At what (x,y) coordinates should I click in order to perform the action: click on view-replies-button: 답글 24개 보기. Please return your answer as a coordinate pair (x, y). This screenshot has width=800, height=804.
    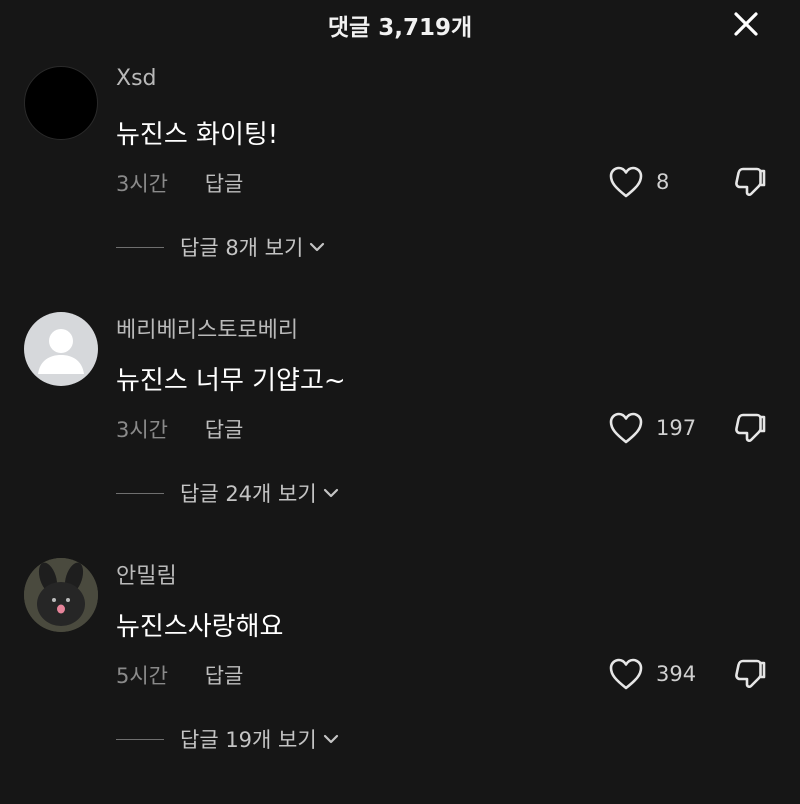
    Looking at the image, I should click on (228, 493).